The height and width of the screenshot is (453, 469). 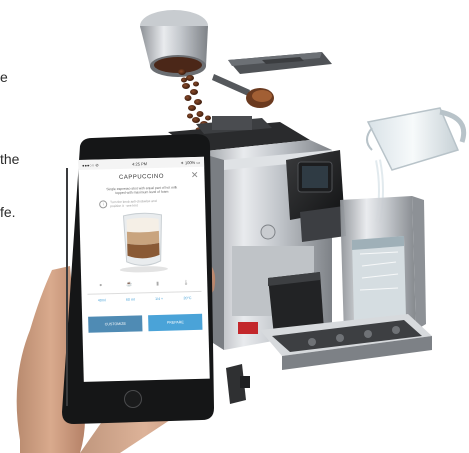 I want to click on parameter-value-3: 1/4 +, so click(x=159, y=299).